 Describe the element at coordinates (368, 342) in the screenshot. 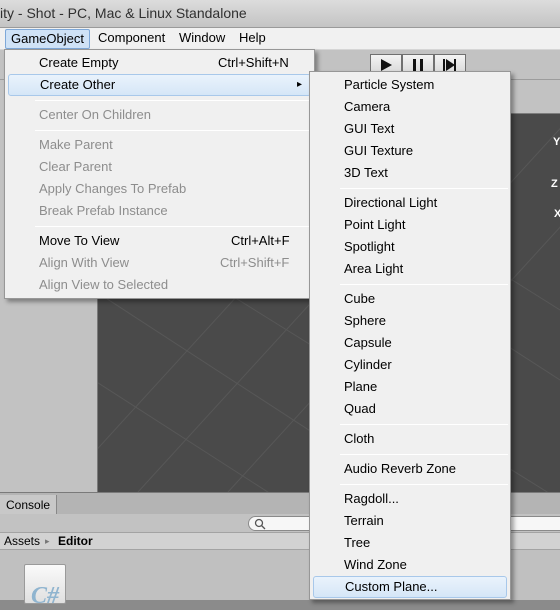

I see `menu-item-label: Capsule` at that location.